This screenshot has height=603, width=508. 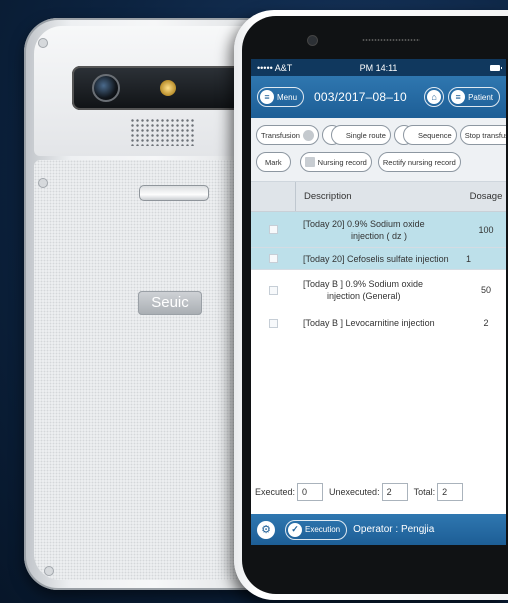 What do you see at coordinates (280, 135) in the screenshot?
I see `transfusion-label: Transfusion` at bounding box center [280, 135].